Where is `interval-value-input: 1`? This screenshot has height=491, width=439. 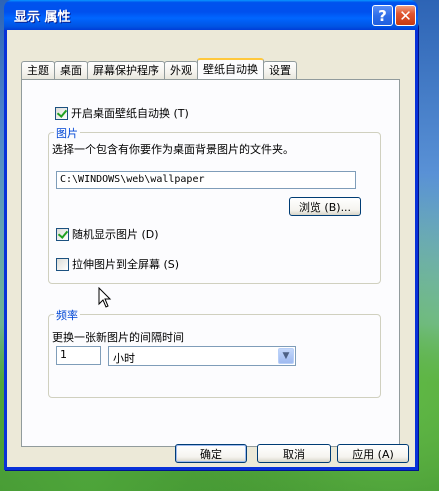 interval-value-input: 1 is located at coordinates (78, 355).